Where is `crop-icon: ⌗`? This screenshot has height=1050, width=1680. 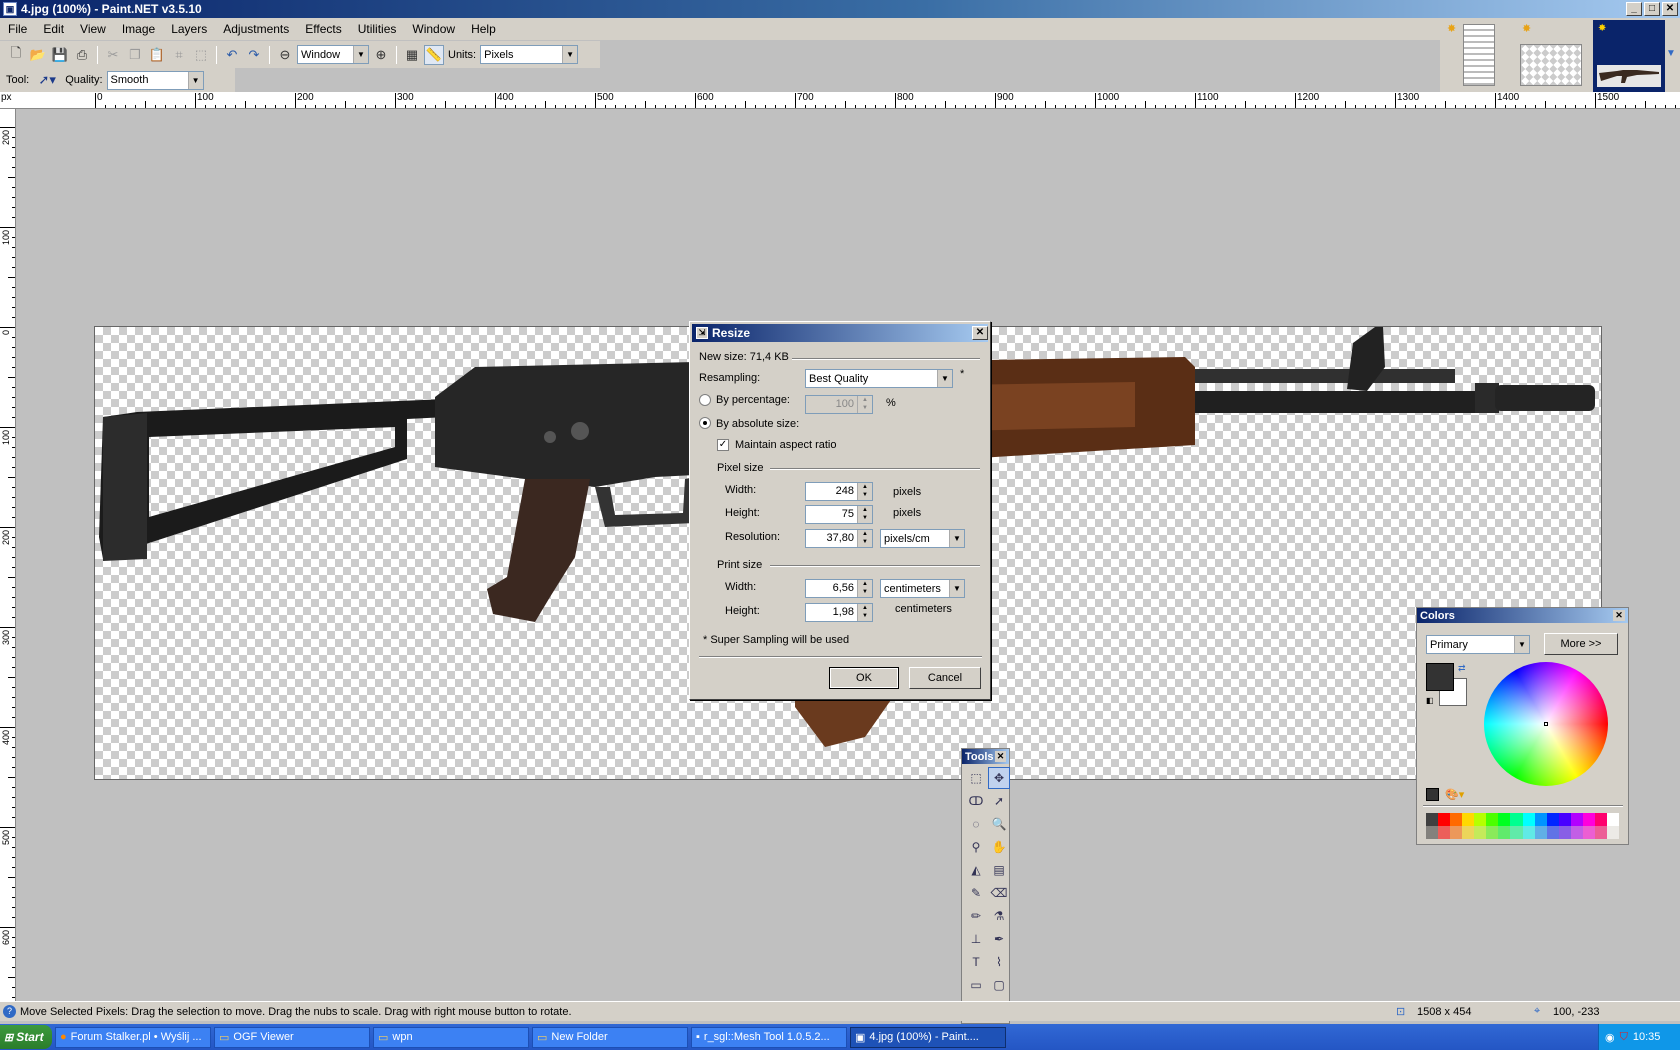
crop-icon: ⌗ is located at coordinates (179, 55).